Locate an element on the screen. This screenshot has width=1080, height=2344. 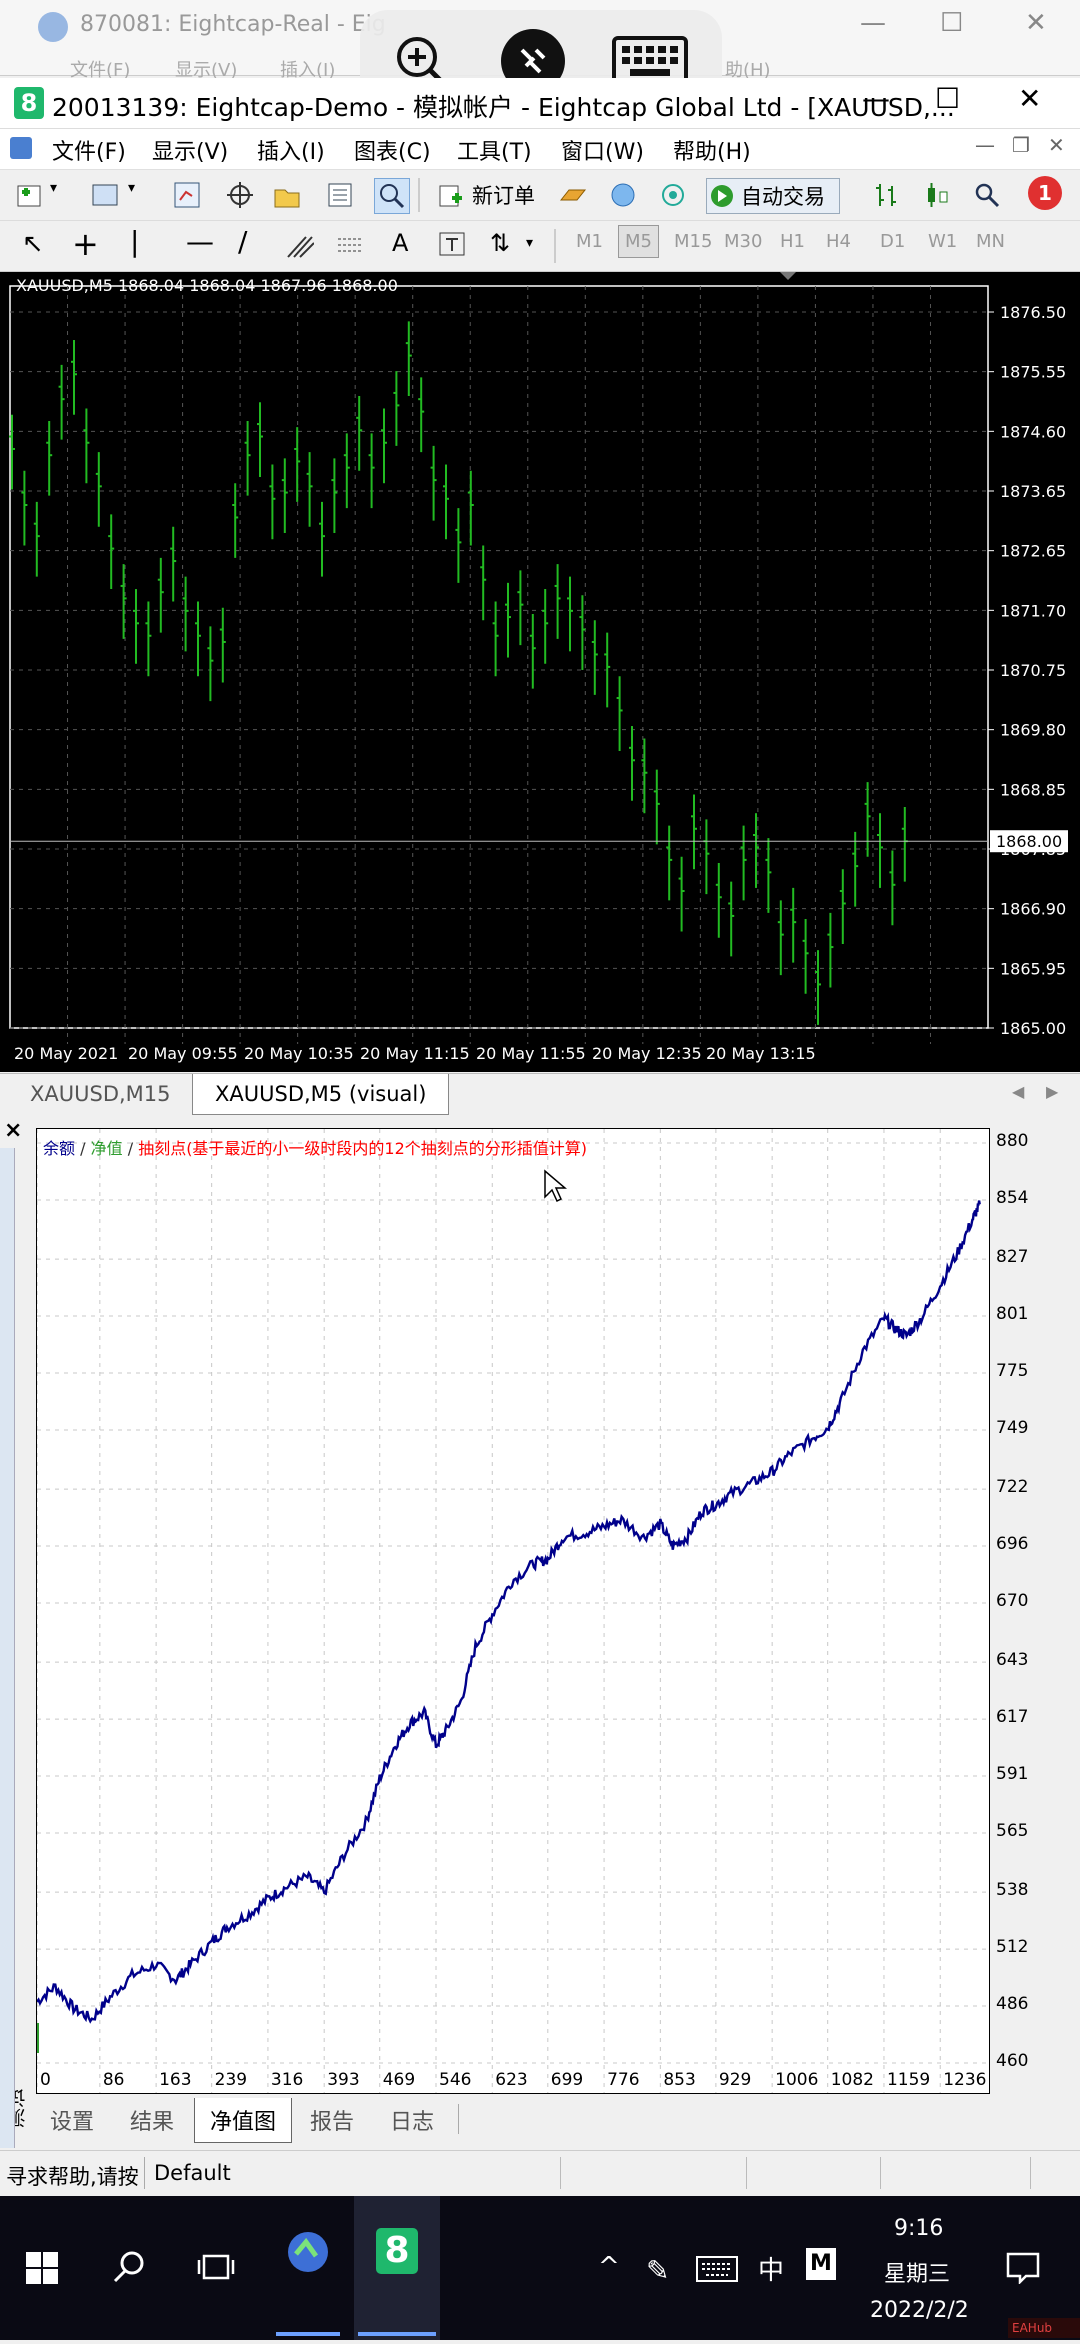
taskbar-mt4-demo: 8 is located at coordinates (397, 2268).